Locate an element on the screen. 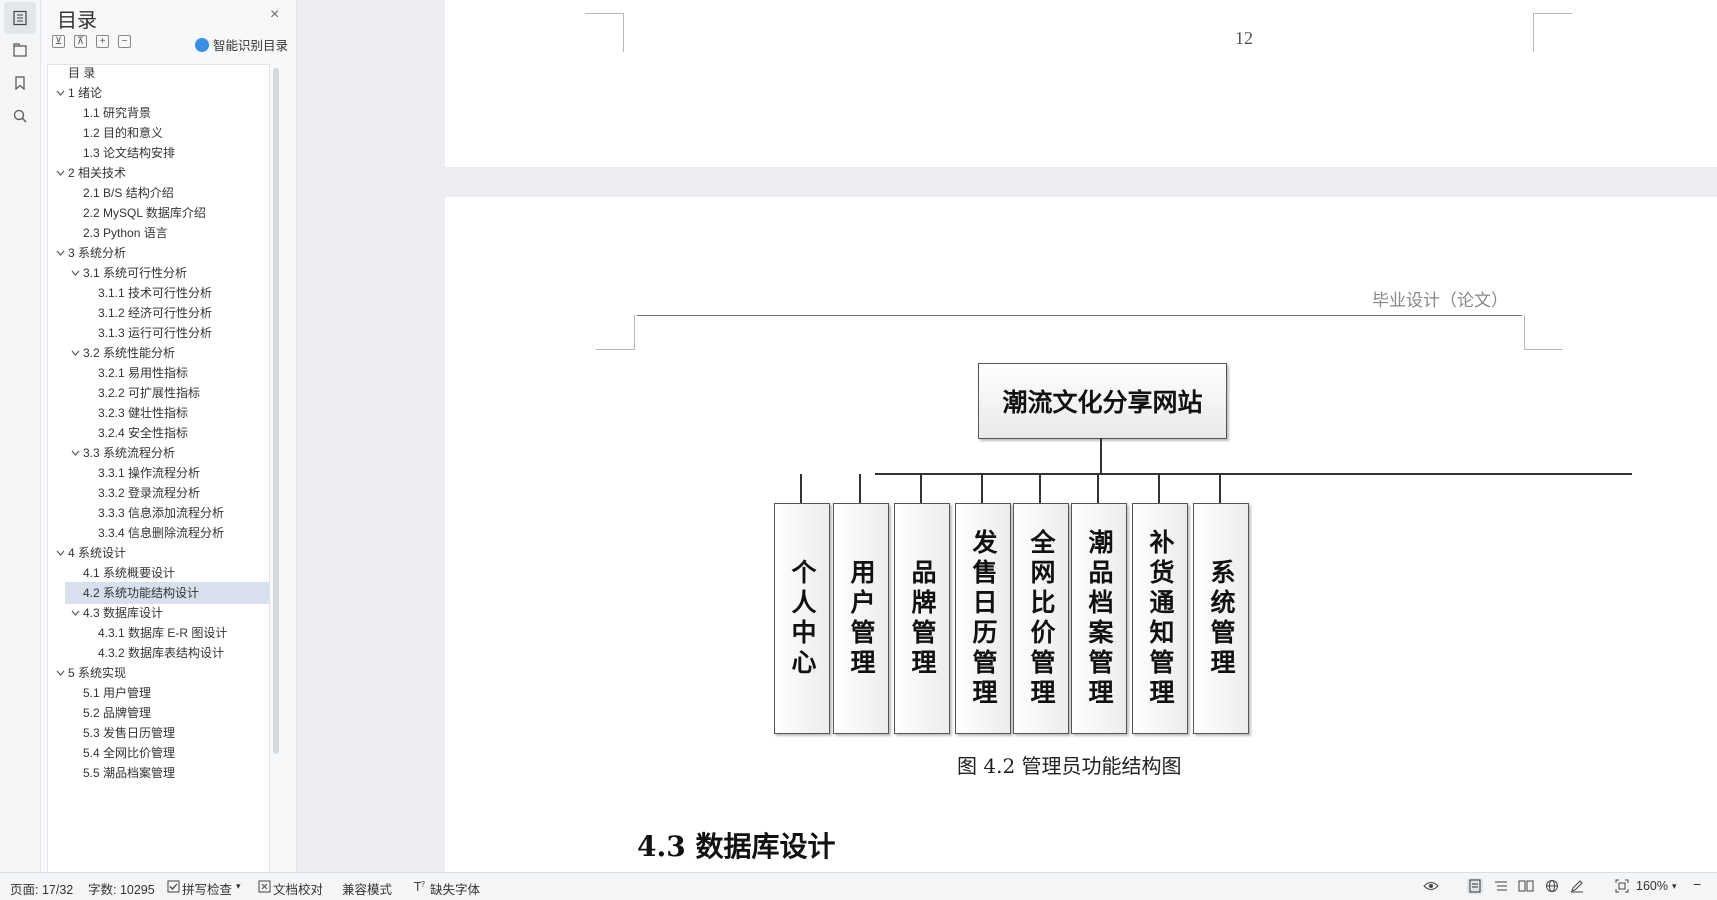 The image size is (1717, 900). left-rail is located at coordinates (20, 436).